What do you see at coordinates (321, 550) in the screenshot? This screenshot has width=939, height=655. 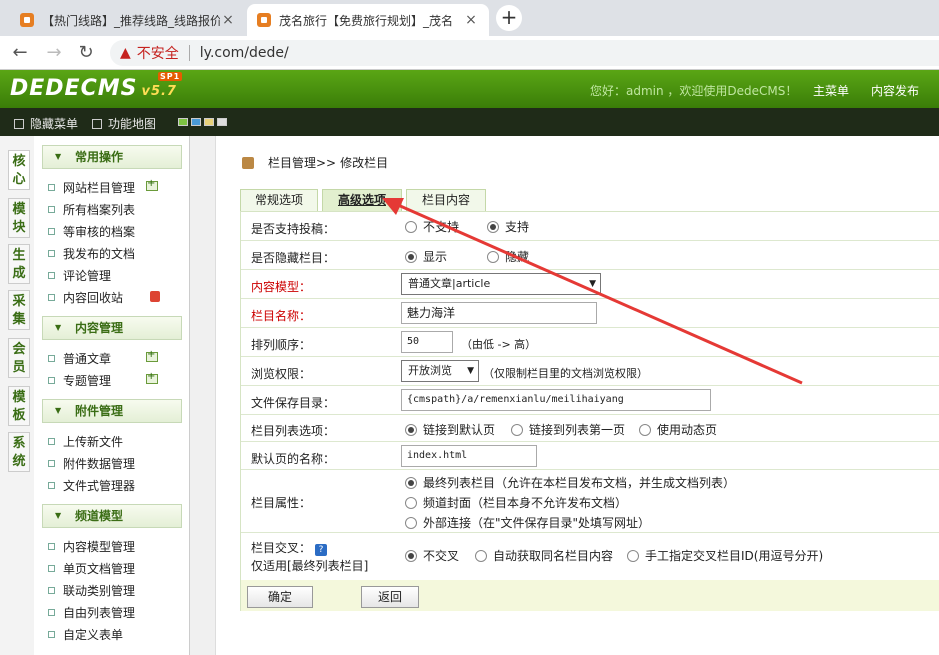 I see `help-icon: ?` at bounding box center [321, 550].